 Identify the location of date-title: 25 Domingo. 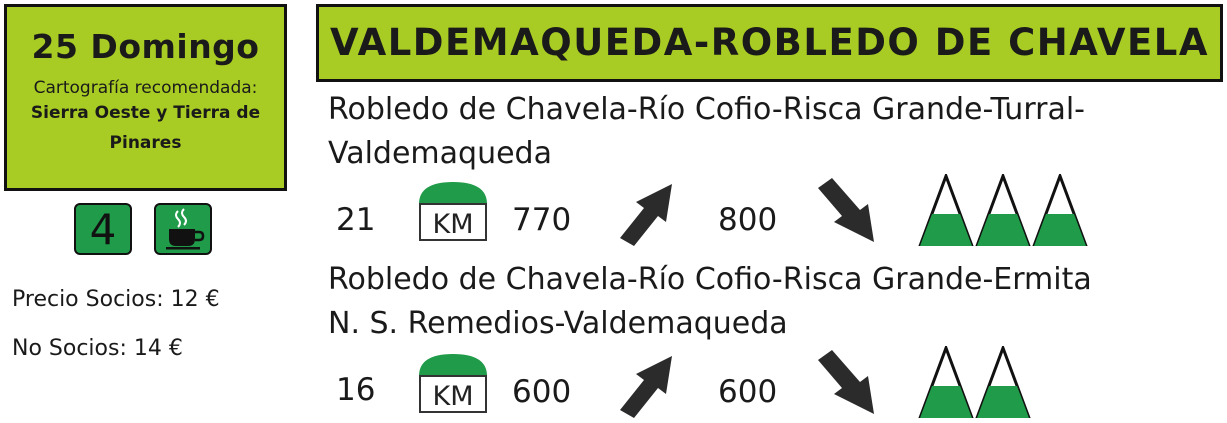
(145, 46).